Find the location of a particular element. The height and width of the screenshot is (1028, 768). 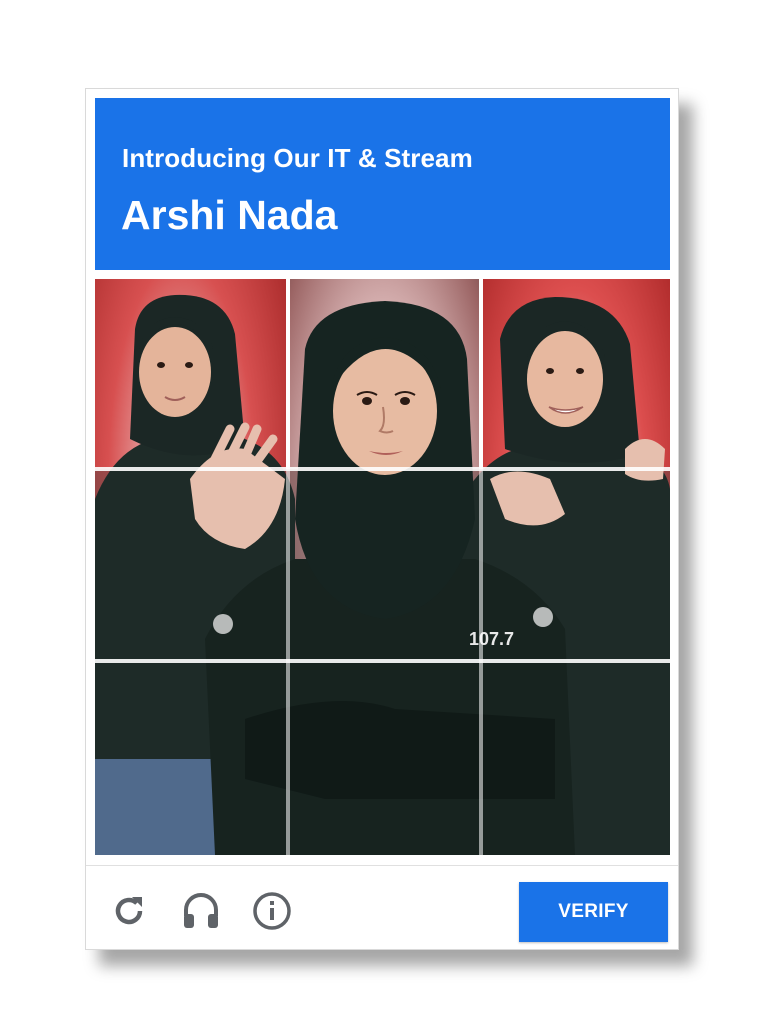

audio-button is located at coordinates (201, 911).